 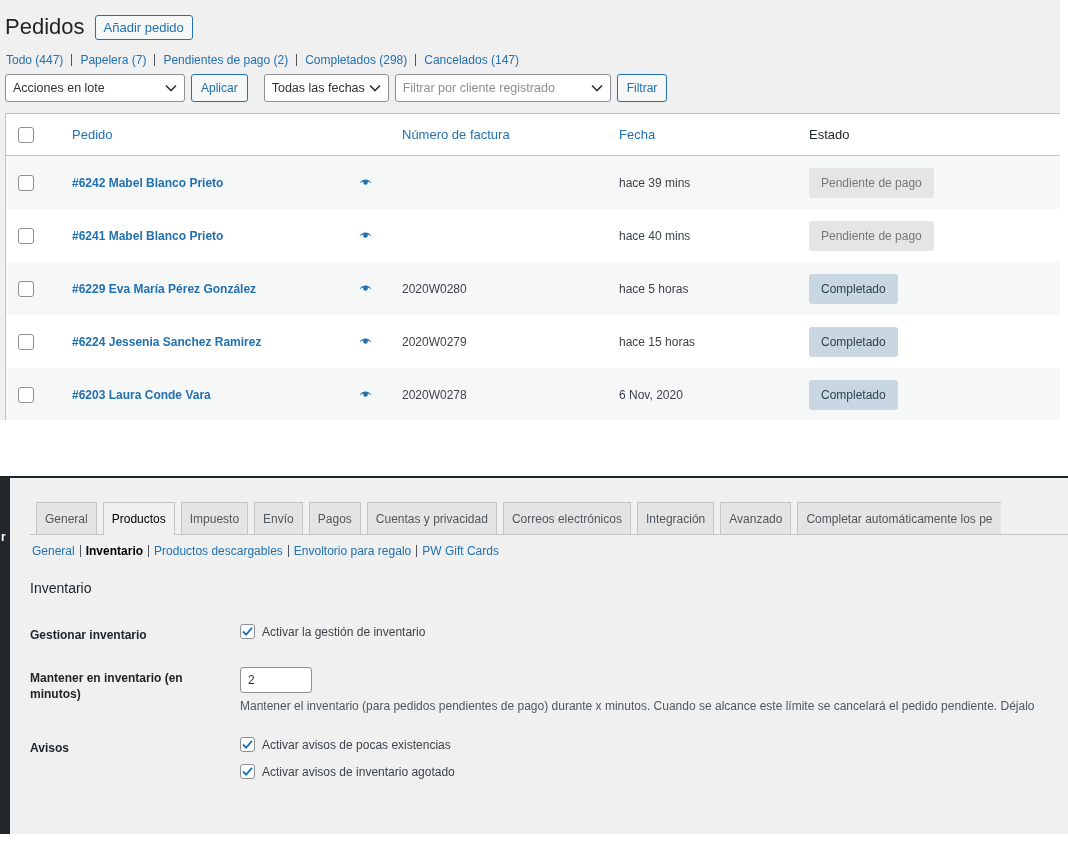 I want to click on filter-link: Completados (298), so click(x=356, y=60).